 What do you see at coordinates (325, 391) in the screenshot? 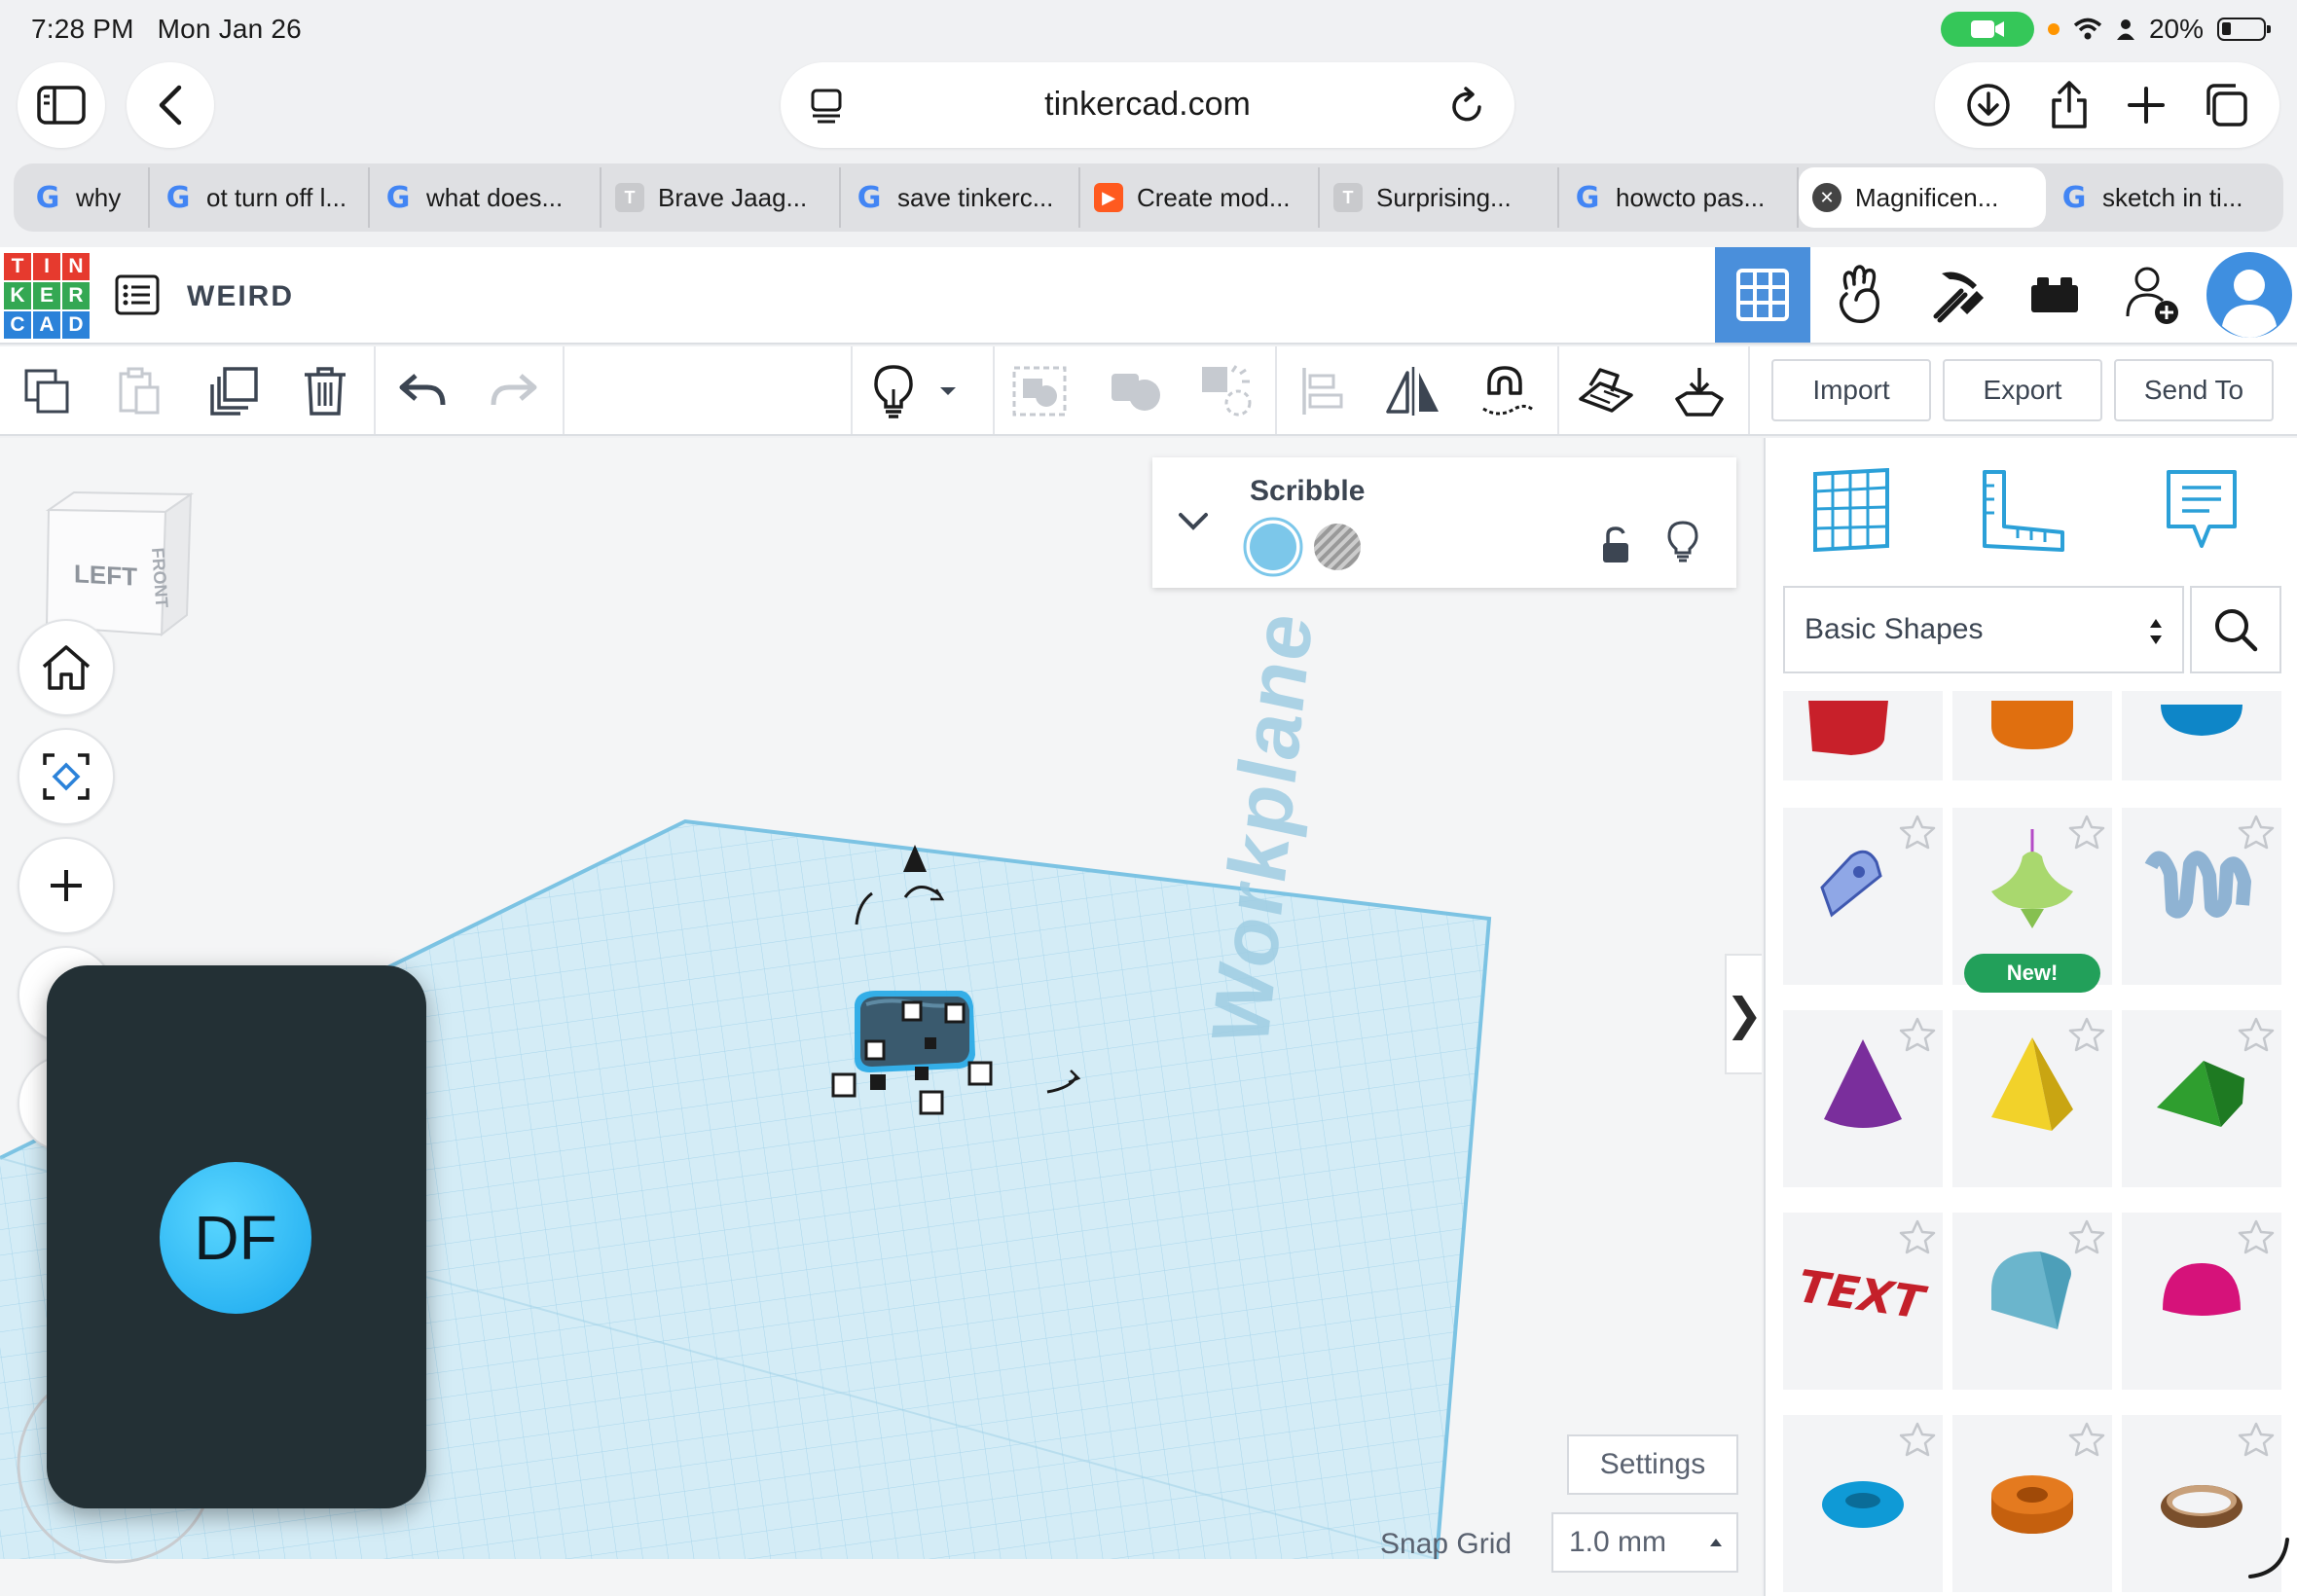
I see `delete-button` at bounding box center [325, 391].